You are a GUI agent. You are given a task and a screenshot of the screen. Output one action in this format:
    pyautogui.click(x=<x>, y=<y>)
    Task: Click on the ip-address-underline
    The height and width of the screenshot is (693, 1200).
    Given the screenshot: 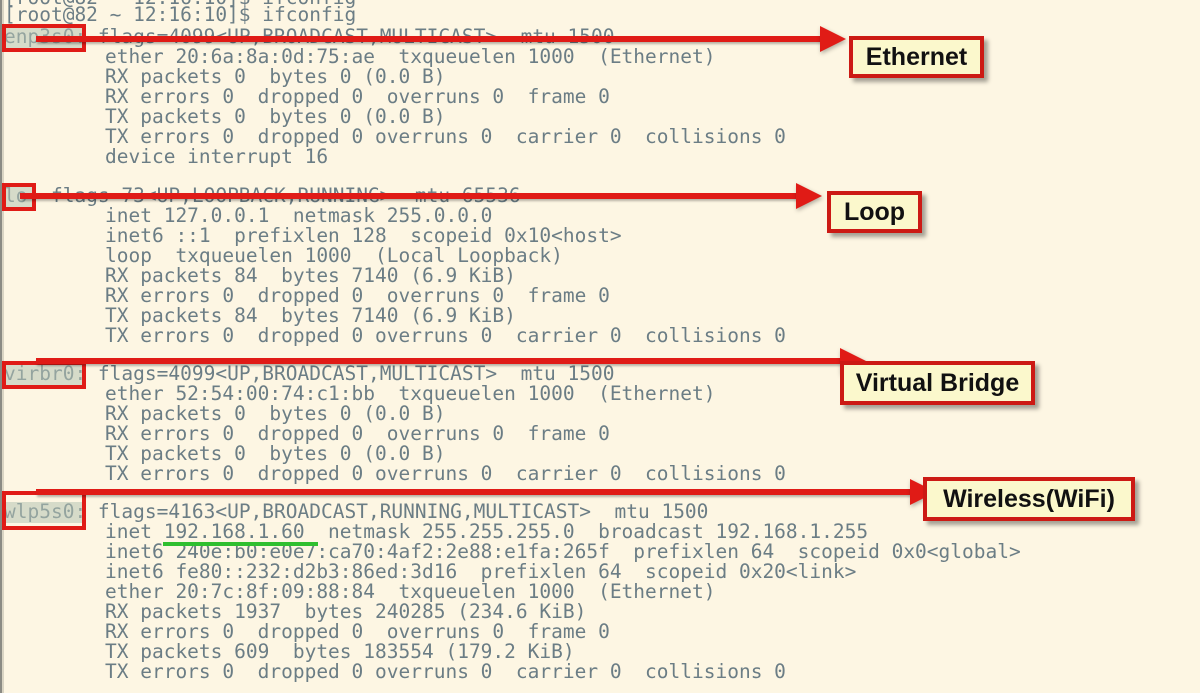 What is the action you would take?
    pyautogui.click(x=240, y=544)
    